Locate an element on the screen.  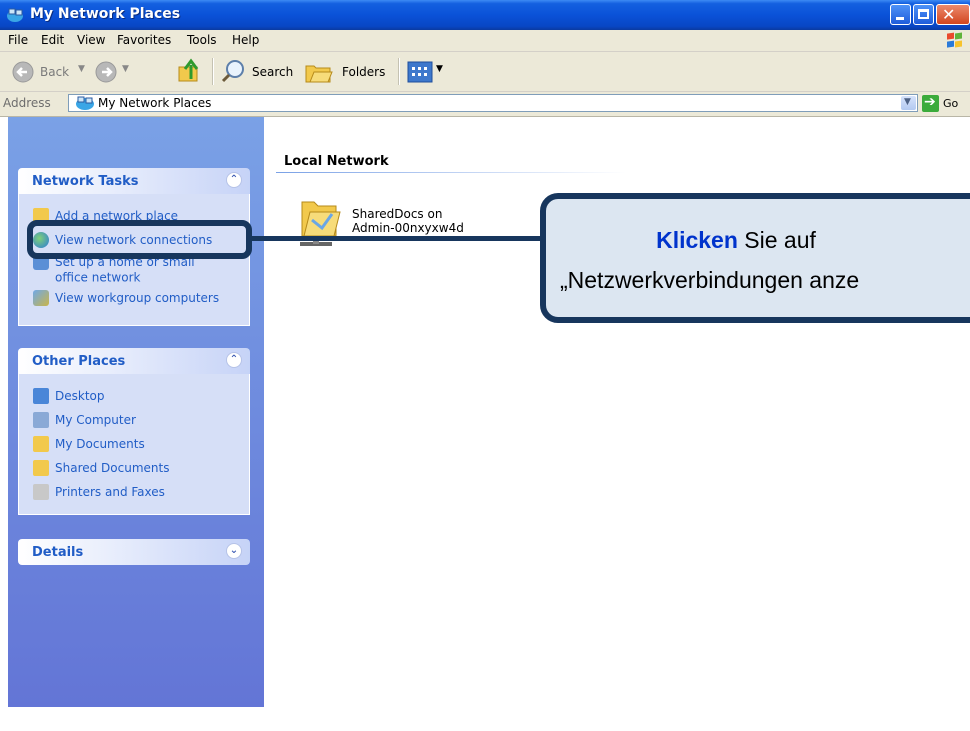
chevron-down-icon: ▼ is located at coordinates (907, 102).